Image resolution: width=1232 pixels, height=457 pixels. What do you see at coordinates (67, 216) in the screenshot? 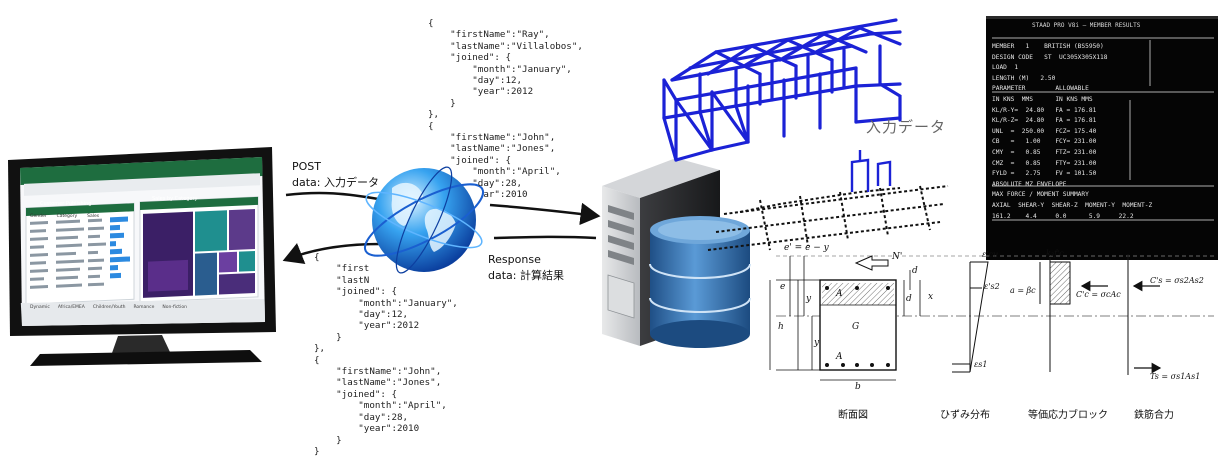
I see `spreadsheet-column-header: Category` at bounding box center [67, 216].